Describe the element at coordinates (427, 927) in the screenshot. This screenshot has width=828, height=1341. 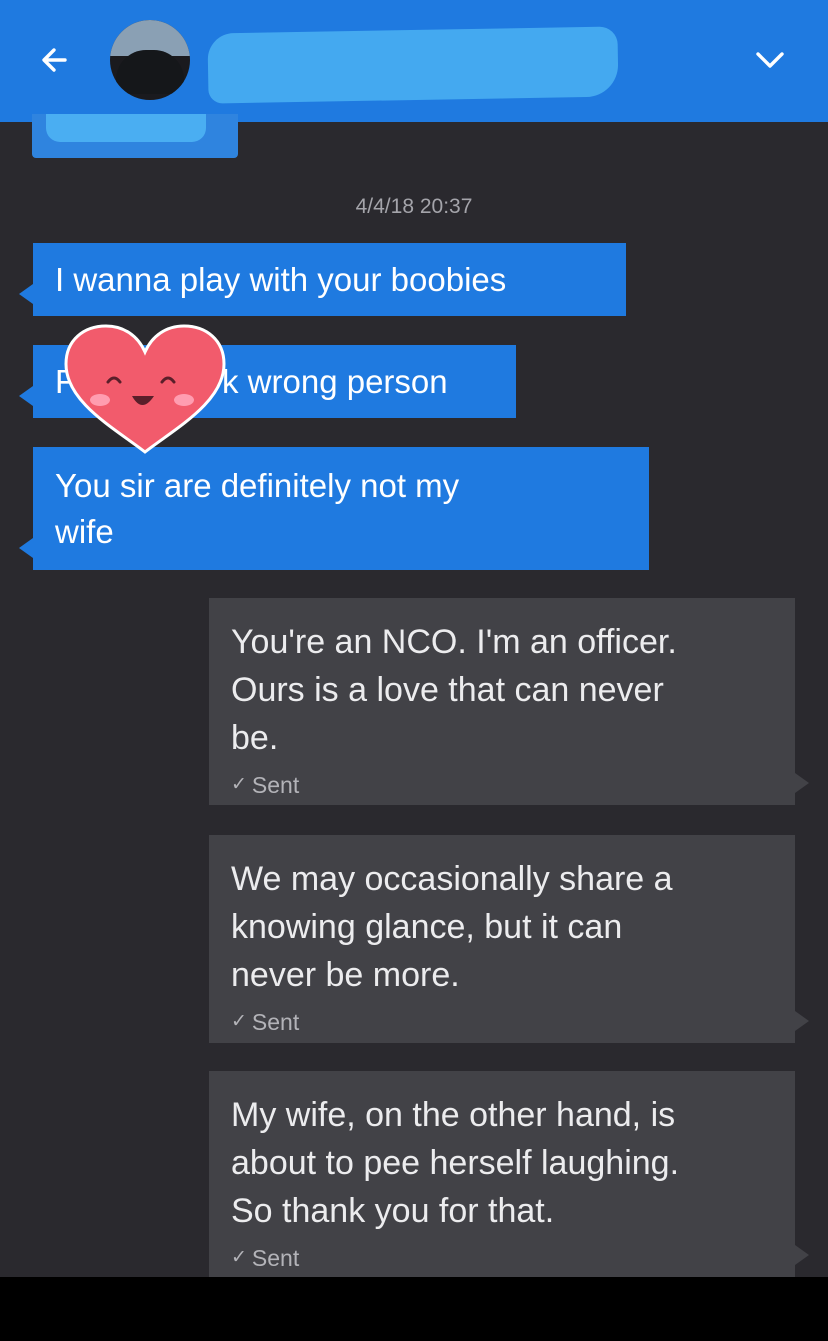
I see `message-line: knowing glance, but it can` at that location.